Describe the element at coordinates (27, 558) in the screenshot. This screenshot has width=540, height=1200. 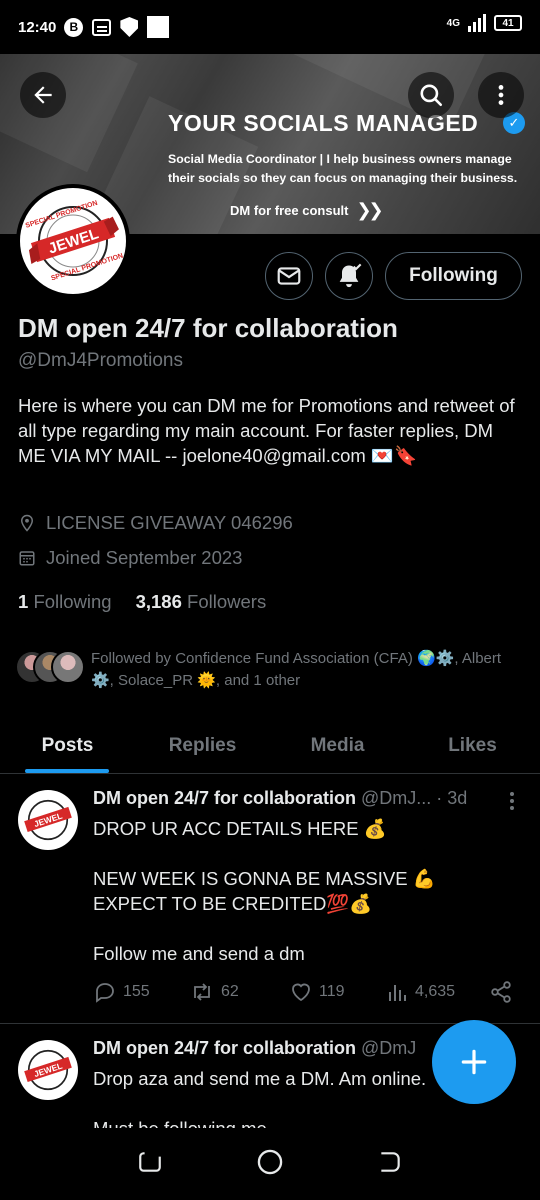
I see `calendar-icon` at that location.